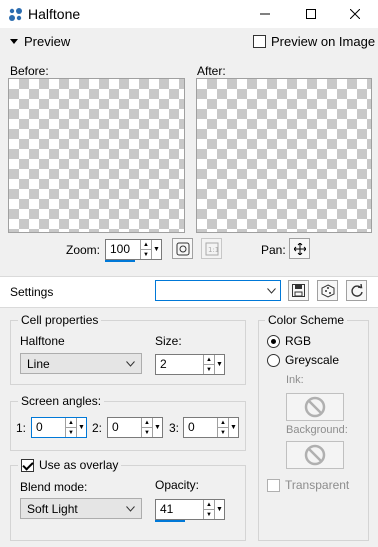 This screenshot has height=547, width=378. I want to click on background-label: Background:, so click(317, 430).